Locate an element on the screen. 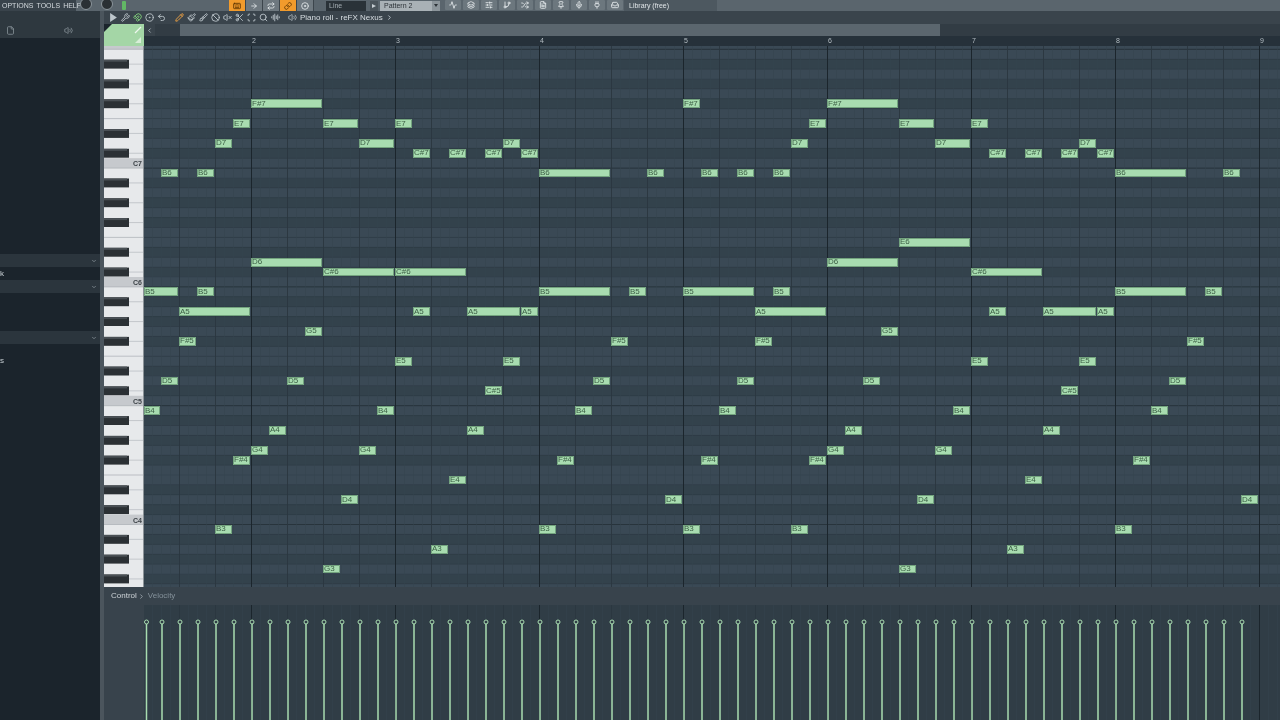 This screenshot has height=720, width=1280. mode-button is located at coordinates (305, 5).